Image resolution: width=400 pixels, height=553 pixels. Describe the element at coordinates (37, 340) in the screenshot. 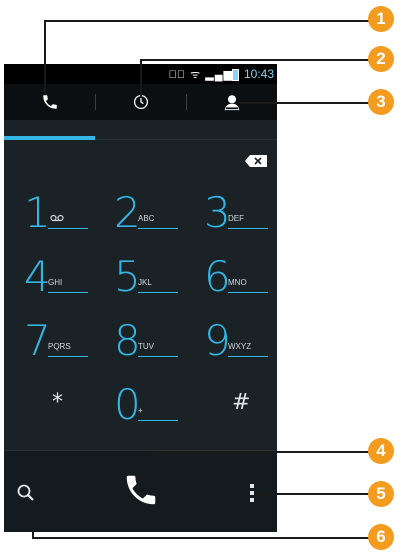

I see `dialpad-key-digit: 7` at that location.